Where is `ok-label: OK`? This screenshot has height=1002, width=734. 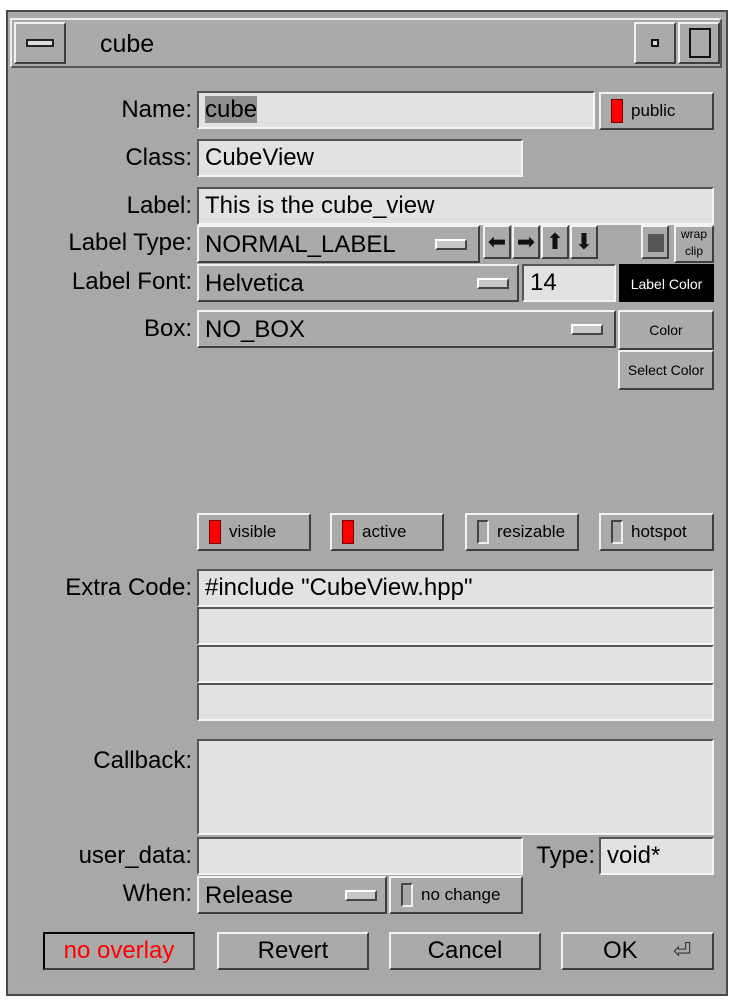
ok-label: OK is located at coordinates (620, 950).